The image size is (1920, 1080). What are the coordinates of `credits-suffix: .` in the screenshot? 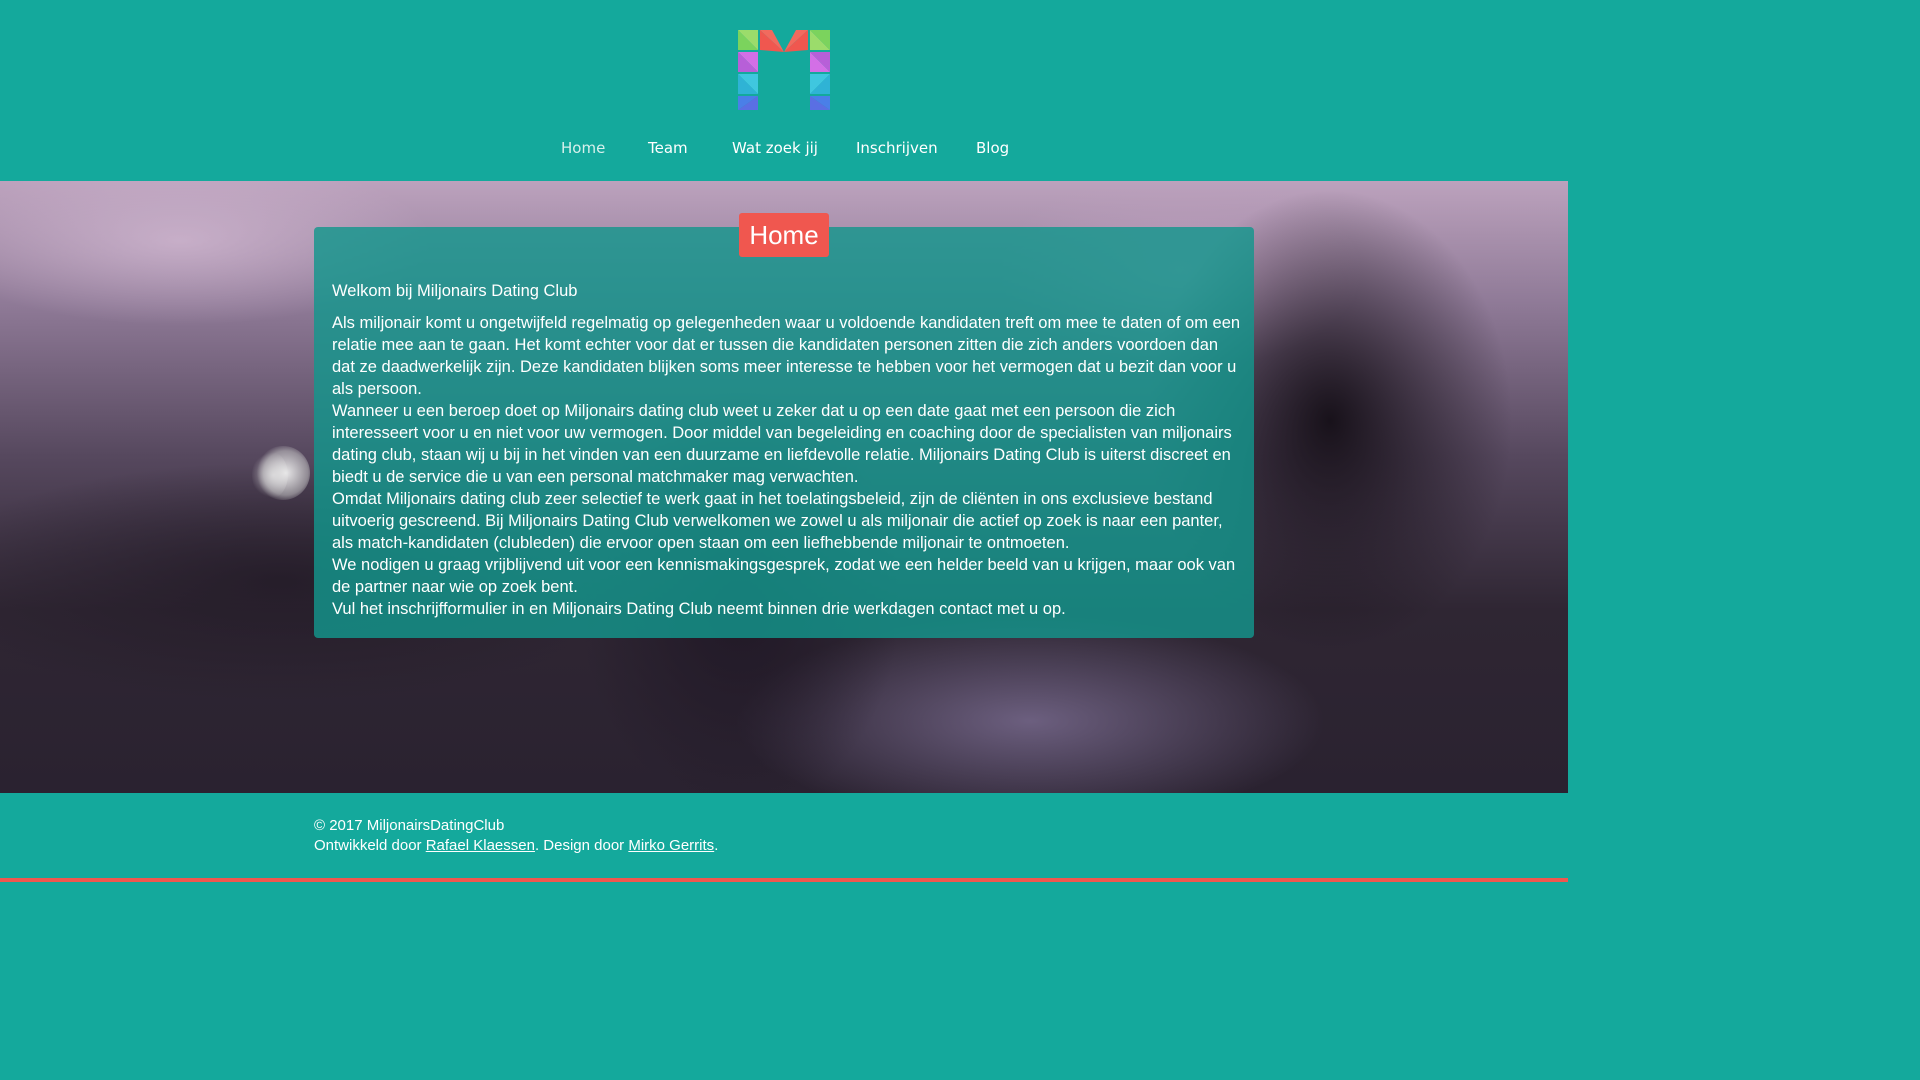 It's located at (716, 845).